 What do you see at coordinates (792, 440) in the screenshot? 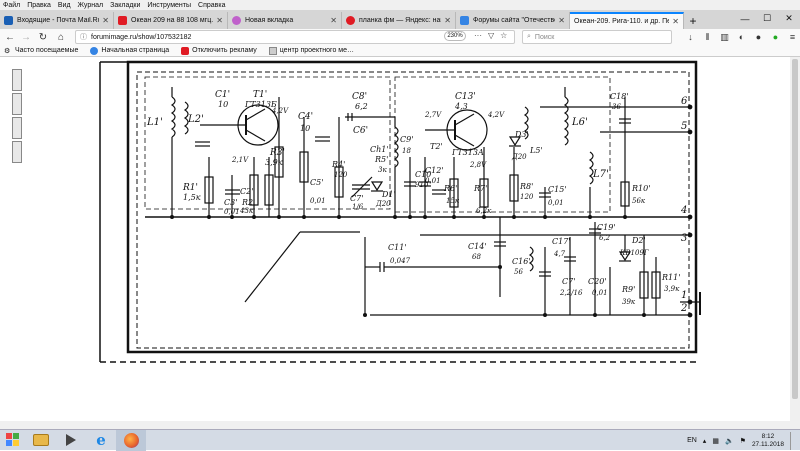
I see `show-desktop-button` at bounding box center [792, 440].